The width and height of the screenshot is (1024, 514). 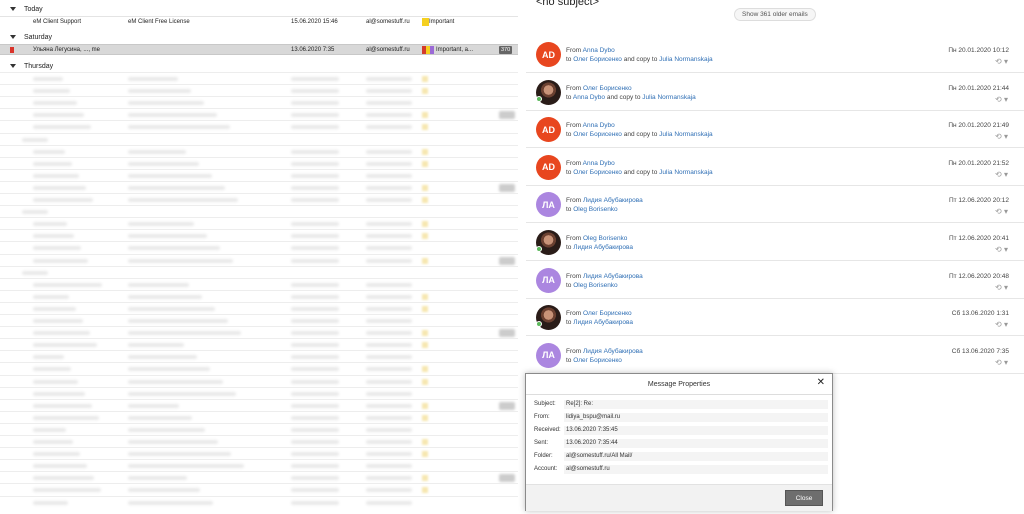 What do you see at coordinates (978, 163) in the screenshot?
I see `message-date: Пн 20.01.2020 21:52` at bounding box center [978, 163].